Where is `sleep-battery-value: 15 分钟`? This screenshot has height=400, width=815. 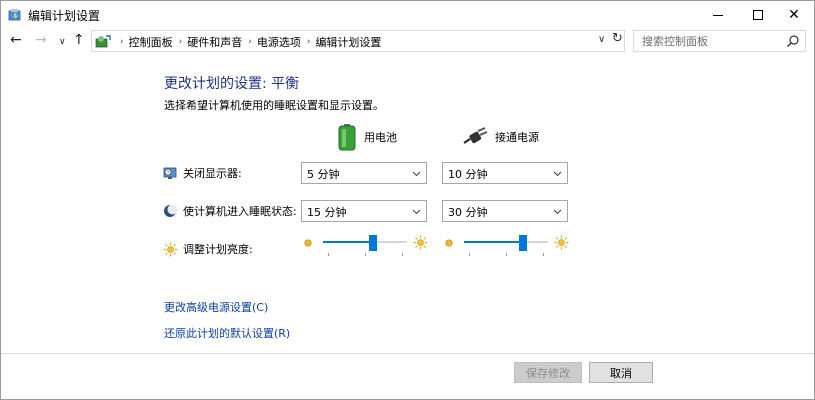 sleep-battery-value: 15 分钟 is located at coordinates (327, 212).